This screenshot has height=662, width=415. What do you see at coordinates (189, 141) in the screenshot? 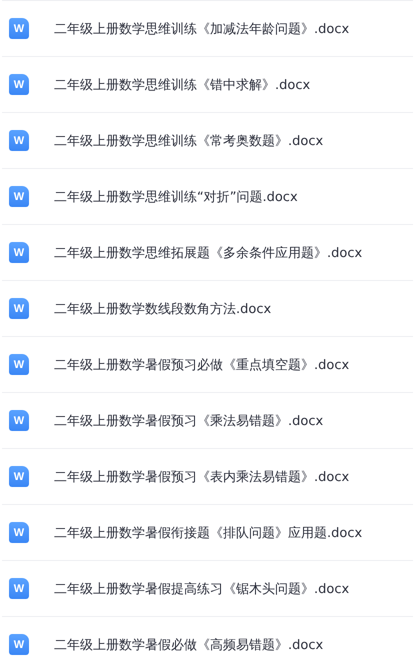
I see `file-name: 二年级上册数学思维训练《常考奥数题》.docx` at bounding box center [189, 141].